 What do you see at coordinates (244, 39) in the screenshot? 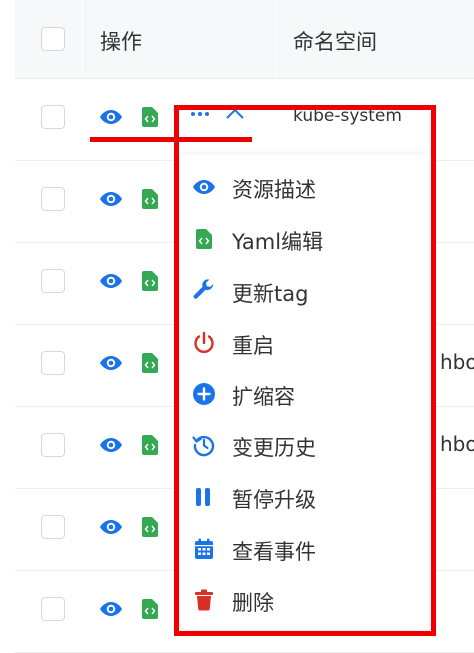
I see `table-header: 操作 命名空间` at bounding box center [244, 39].